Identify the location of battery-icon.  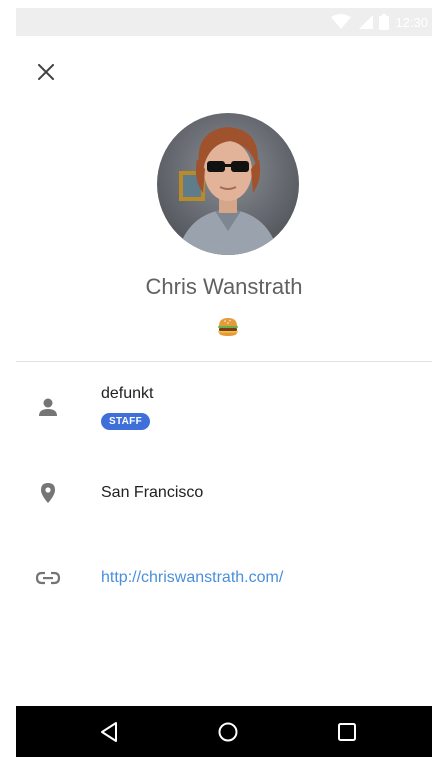
(384, 22).